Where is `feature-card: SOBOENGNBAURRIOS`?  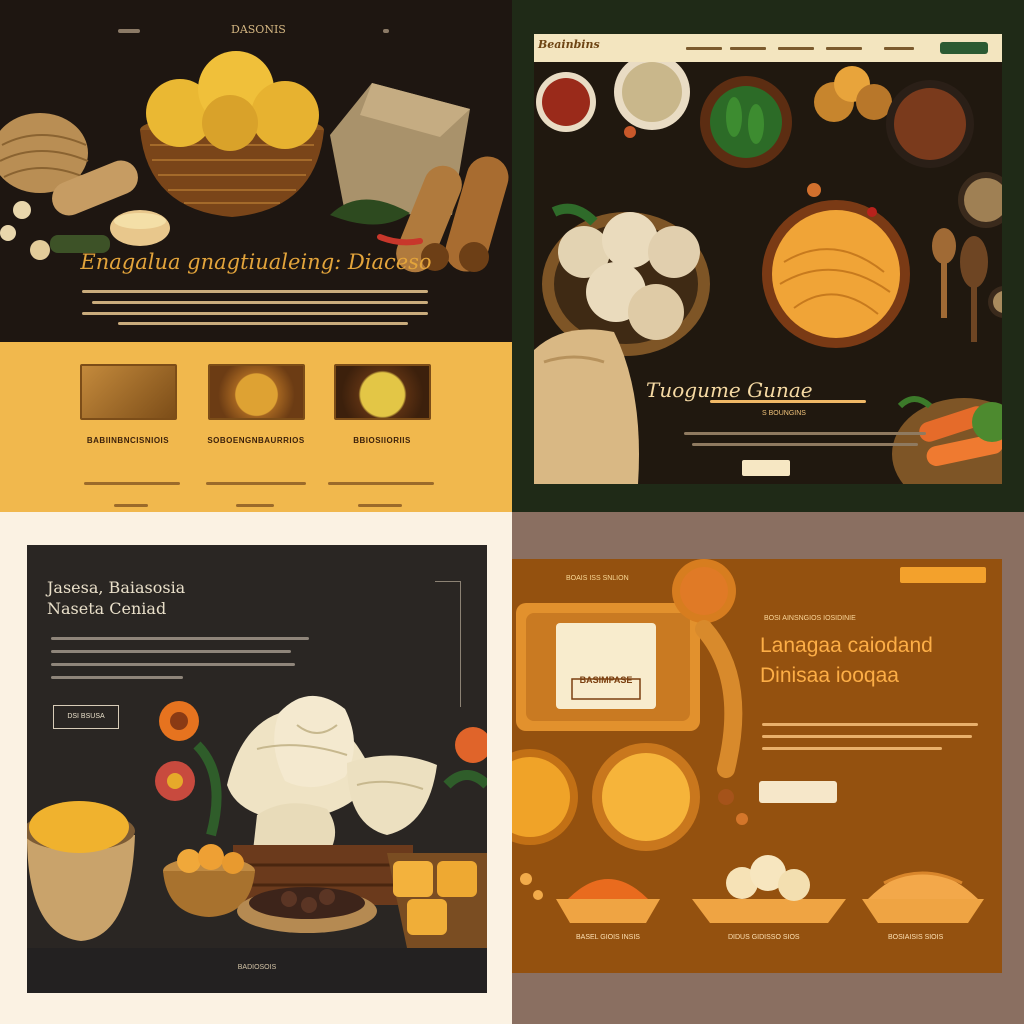
feature-card: SOBOENGNBAURRIOS is located at coordinates (256, 435).